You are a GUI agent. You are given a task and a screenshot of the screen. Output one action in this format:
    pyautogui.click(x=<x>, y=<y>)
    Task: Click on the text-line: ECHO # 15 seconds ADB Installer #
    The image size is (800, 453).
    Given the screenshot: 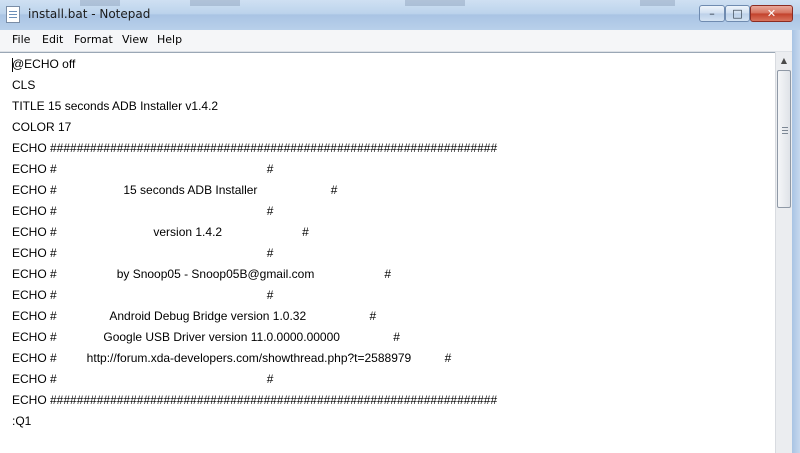 What is the action you would take?
    pyautogui.click(x=175, y=190)
    